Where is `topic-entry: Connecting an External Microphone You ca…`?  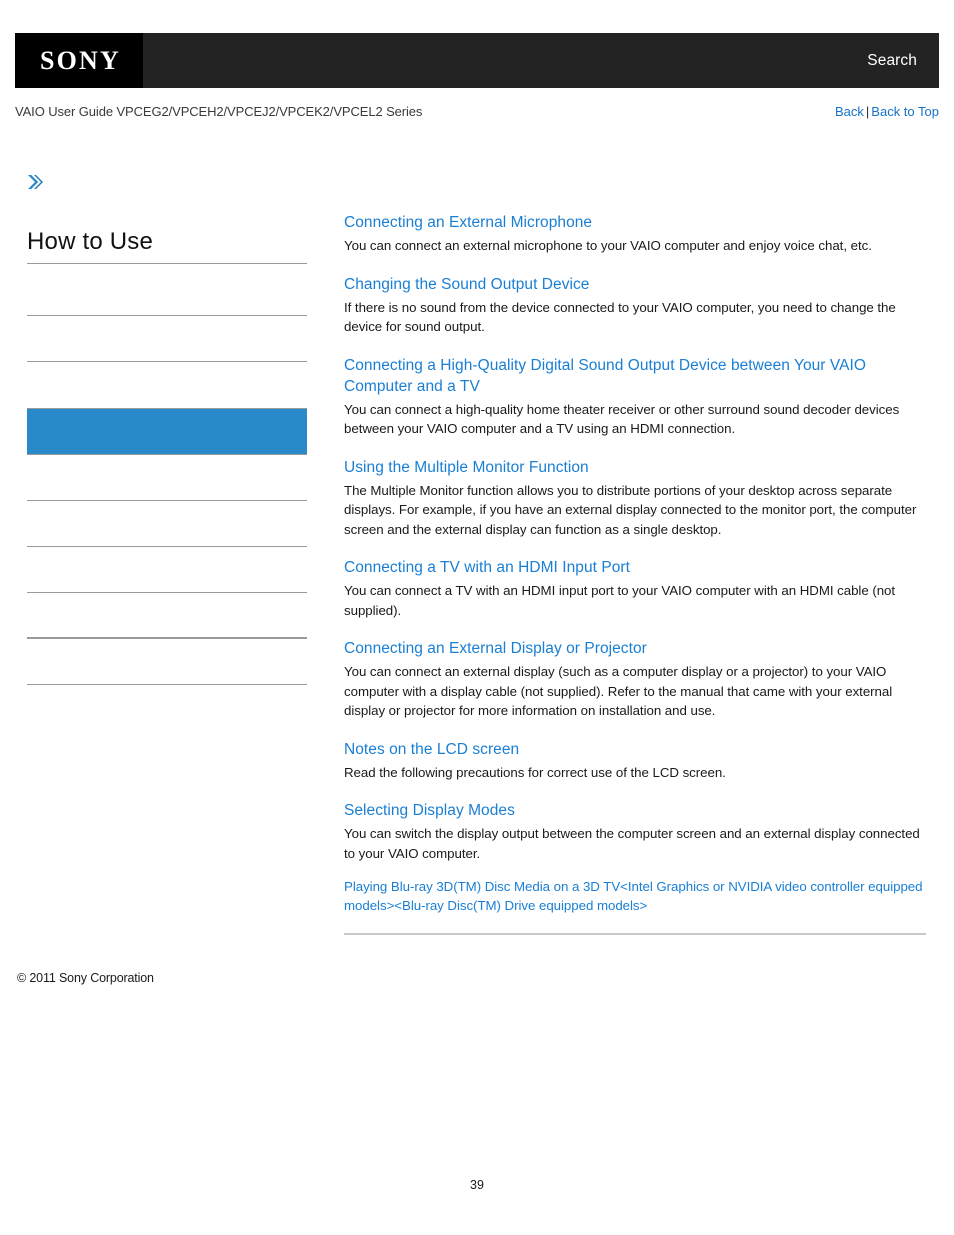
topic-entry: Connecting an External Microphone You ca… is located at coordinates (635, 234).